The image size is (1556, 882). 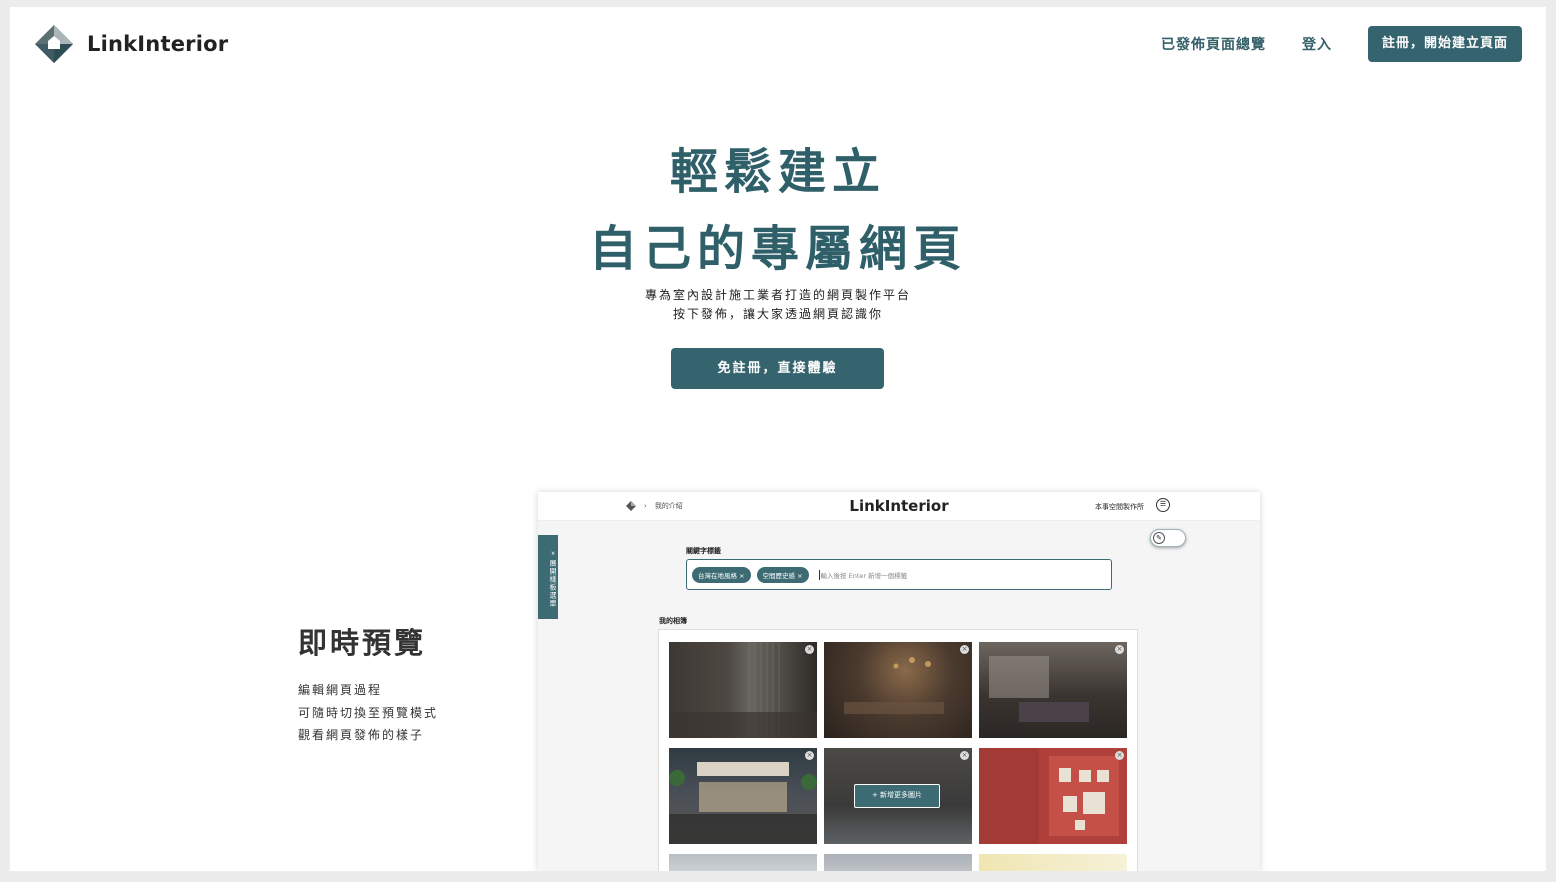 What do you see at coordinates (777, 249) in the screenshot?
I see `hero-title-line2: 自己的專屬網頁` at bounding box center [777, 249].